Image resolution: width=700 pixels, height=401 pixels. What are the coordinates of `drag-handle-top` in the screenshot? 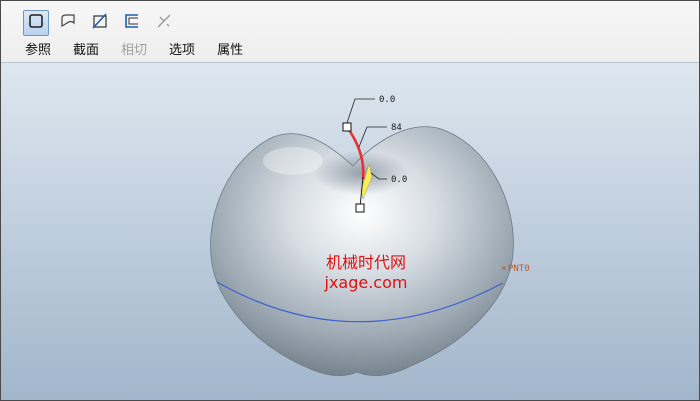 It's located at (347, 127).